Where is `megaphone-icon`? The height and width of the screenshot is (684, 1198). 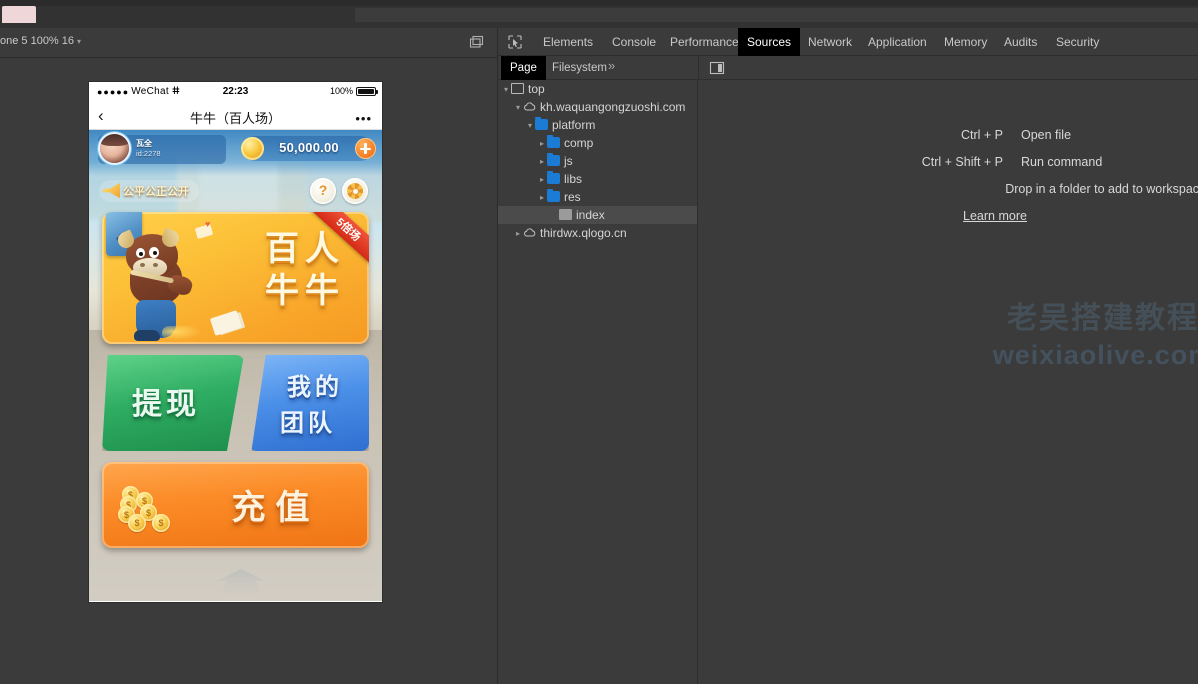
megaphone-icon is located at coordinates (111, 190).